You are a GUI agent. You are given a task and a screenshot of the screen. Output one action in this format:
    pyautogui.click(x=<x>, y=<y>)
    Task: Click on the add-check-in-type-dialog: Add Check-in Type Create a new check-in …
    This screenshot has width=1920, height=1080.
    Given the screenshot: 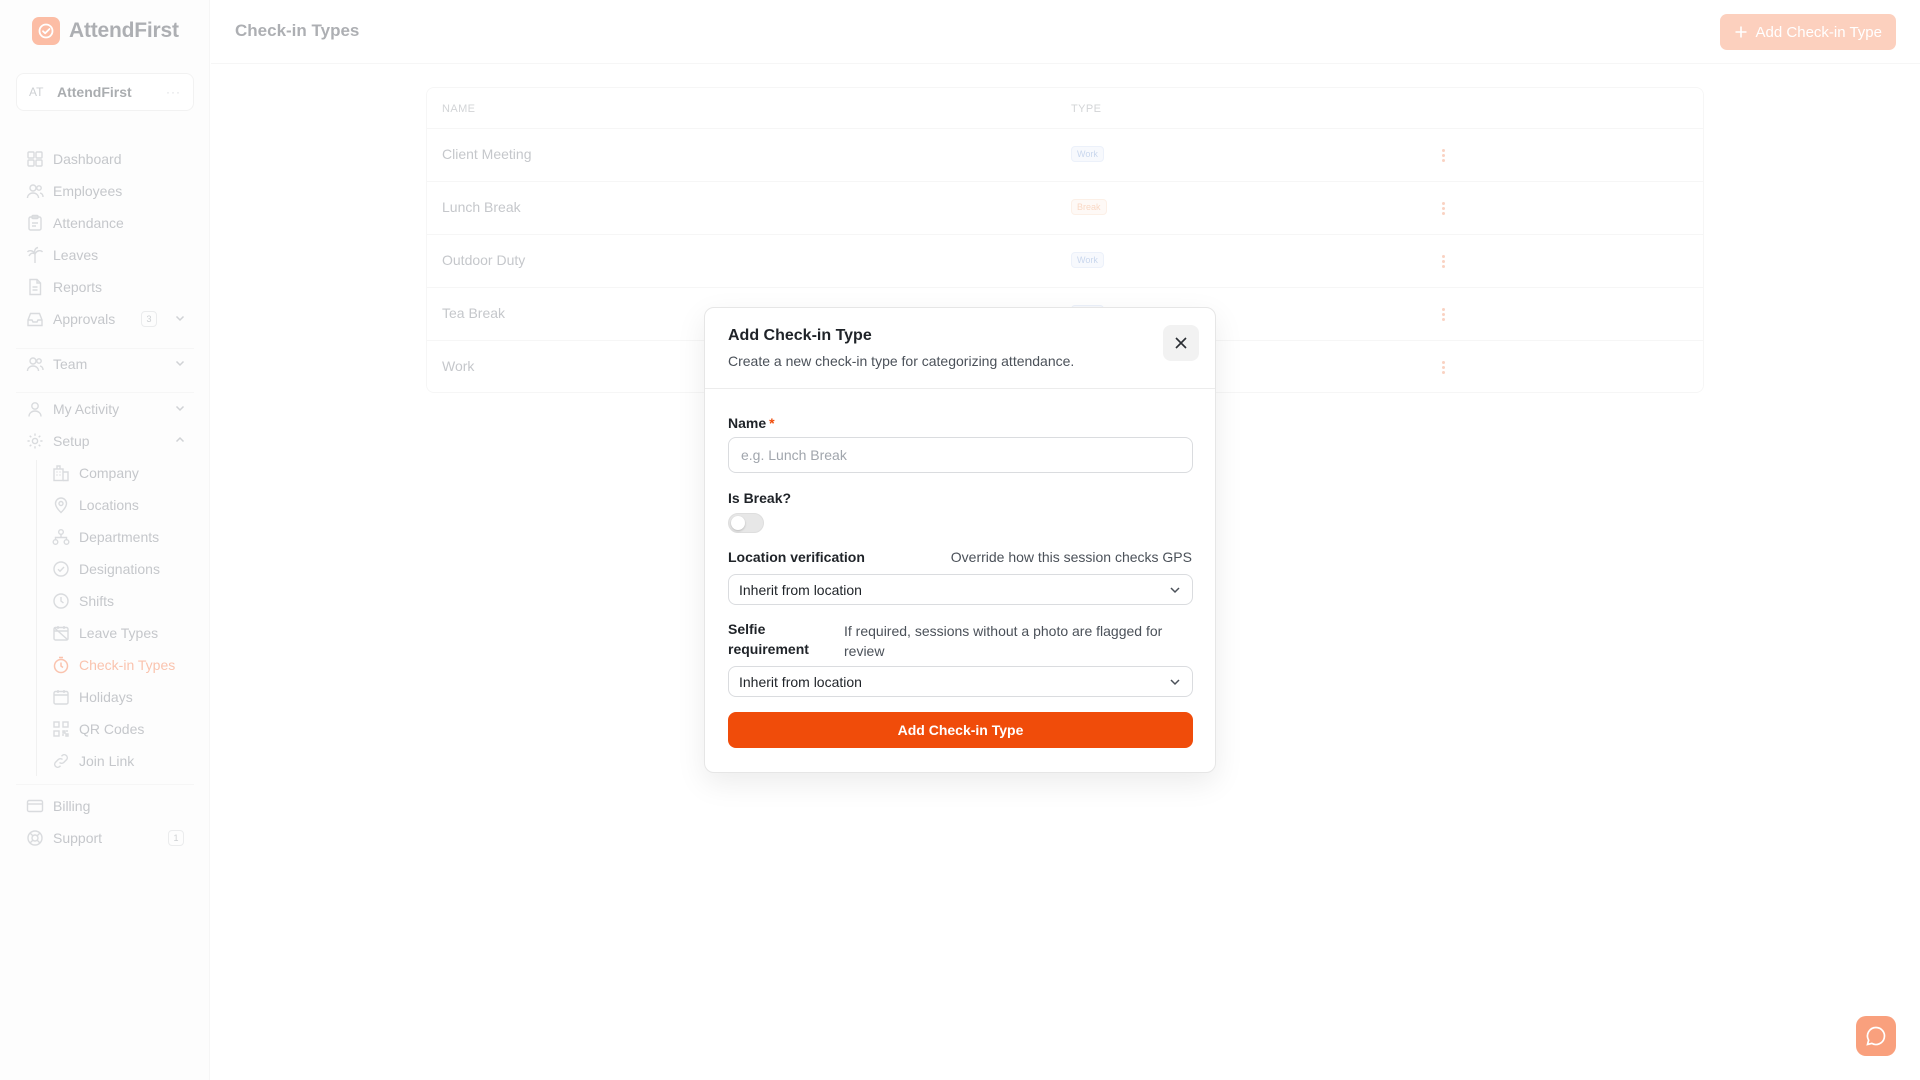 What is the action you would take?
    pyautogui.click(x=960, y=540)
    